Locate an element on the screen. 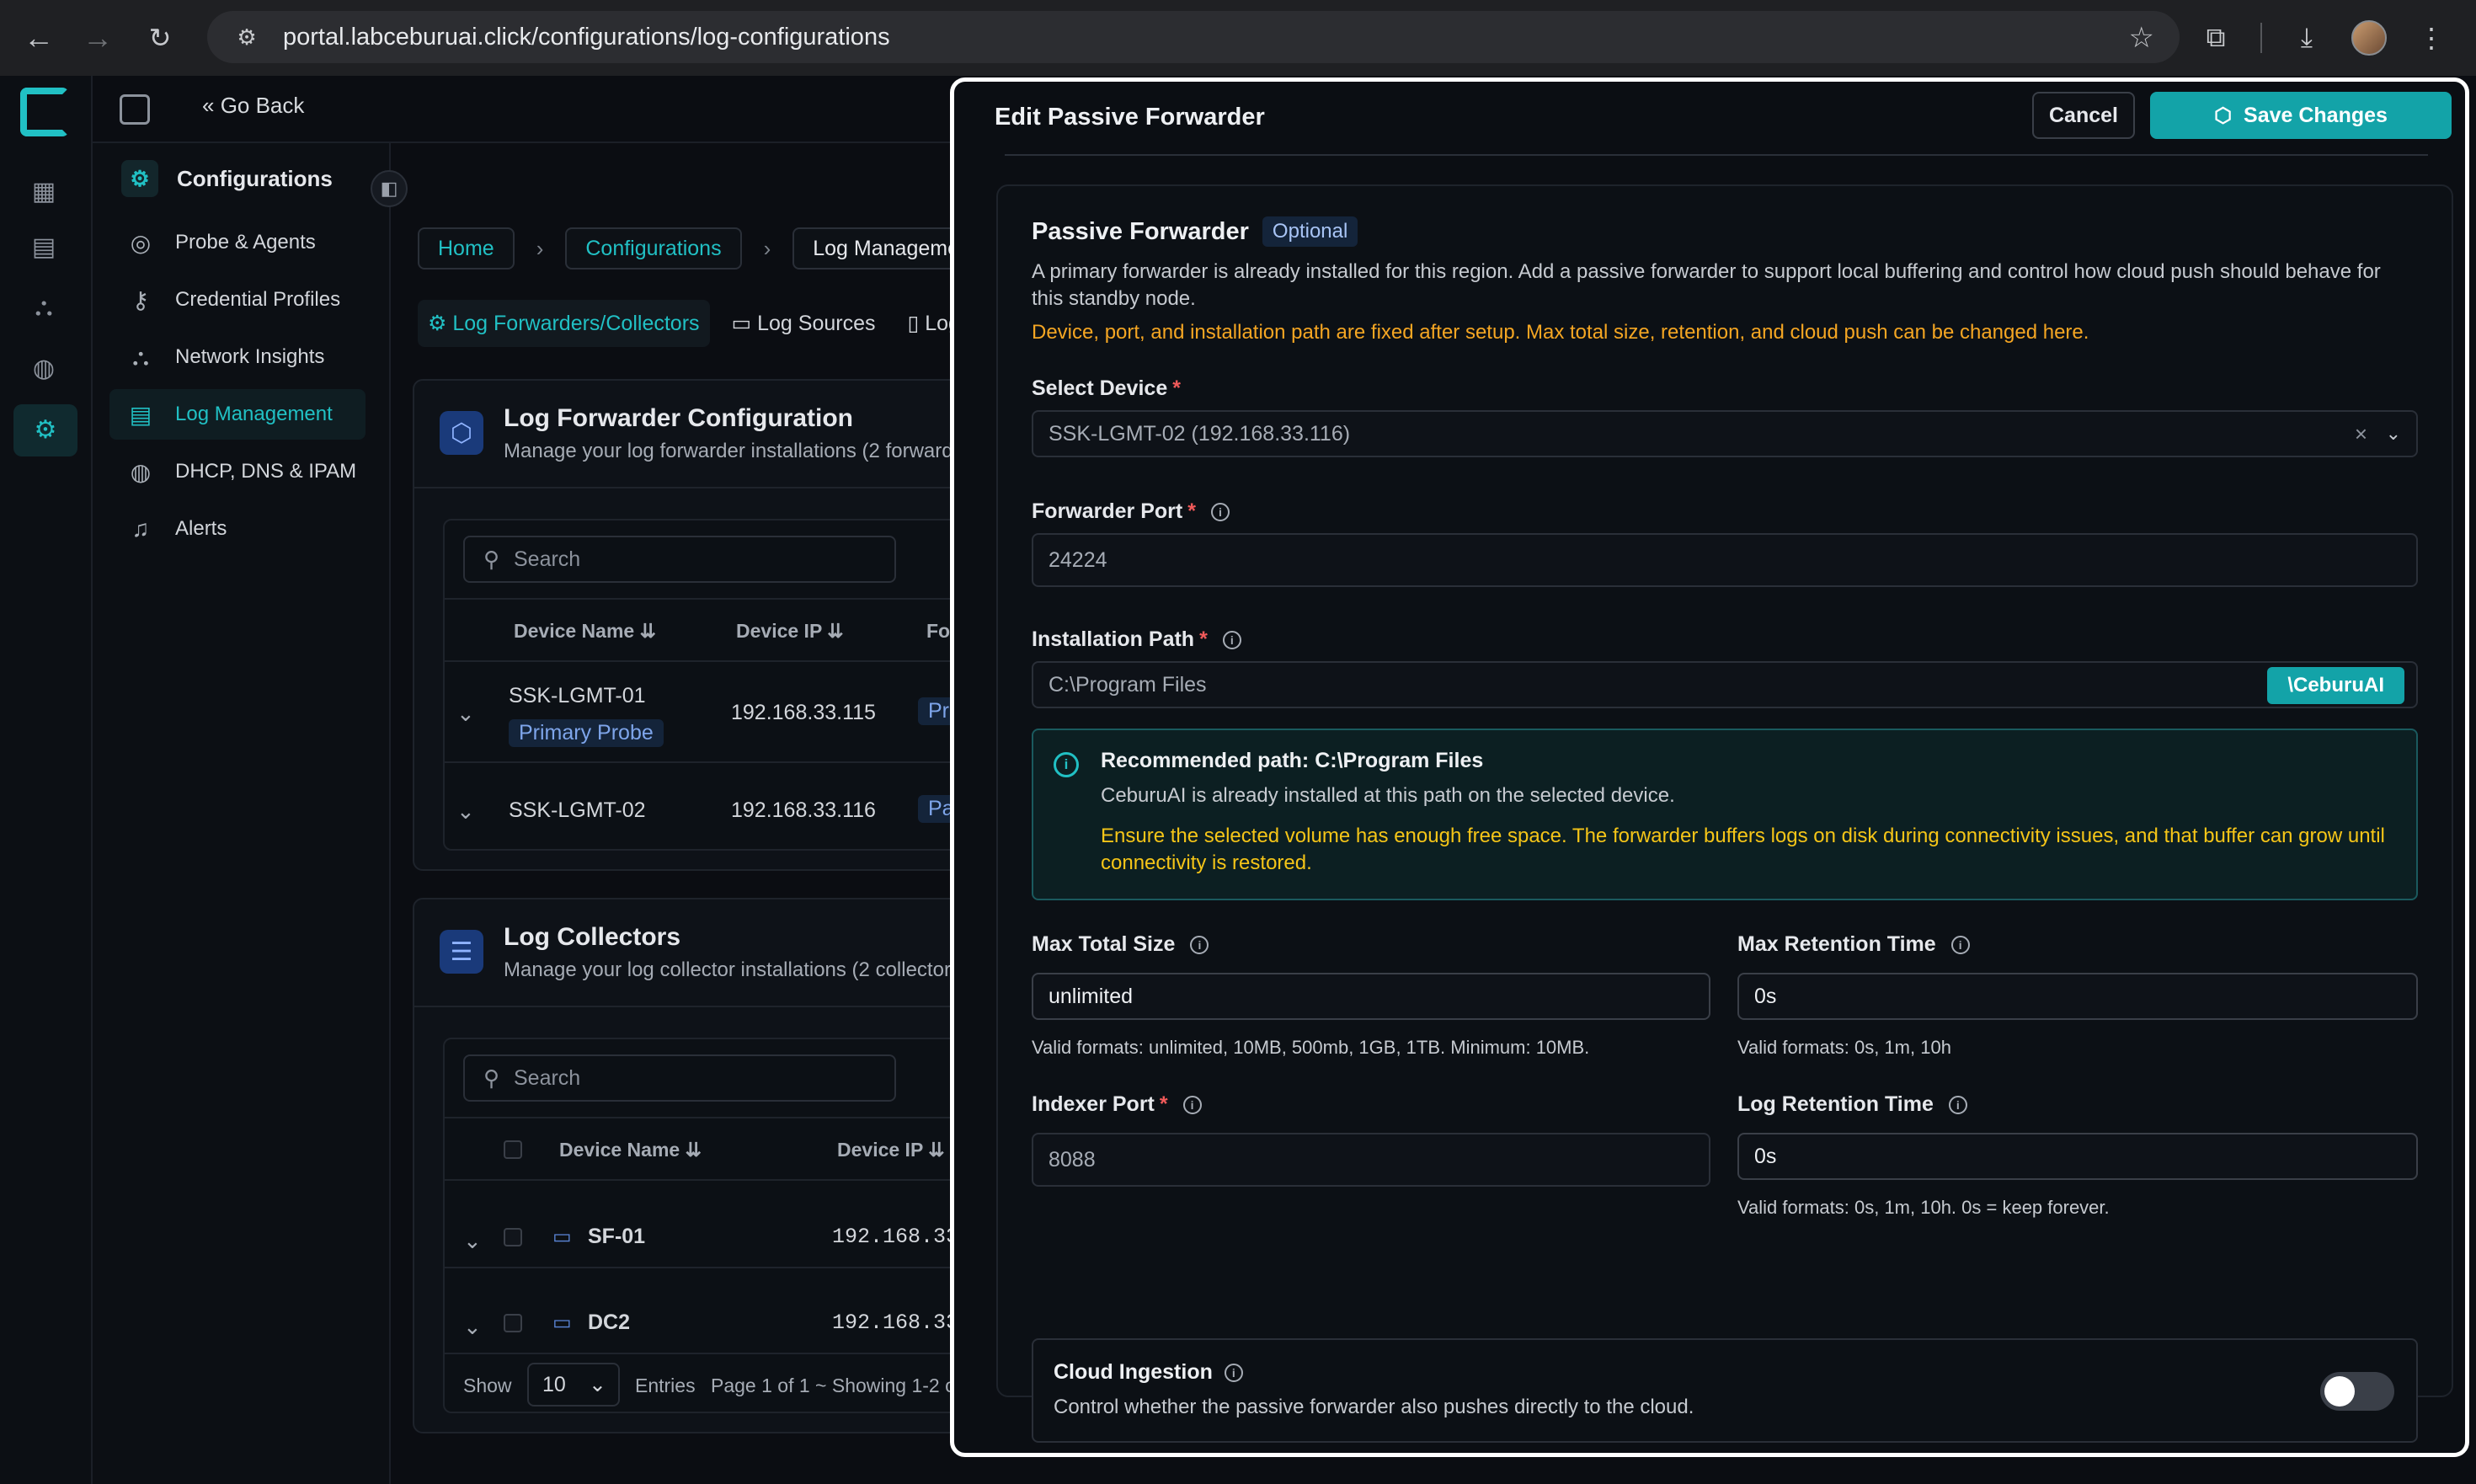 The image size is (2476, 1484). max-retention-input: 0s is located at coordinates (2077, 997).